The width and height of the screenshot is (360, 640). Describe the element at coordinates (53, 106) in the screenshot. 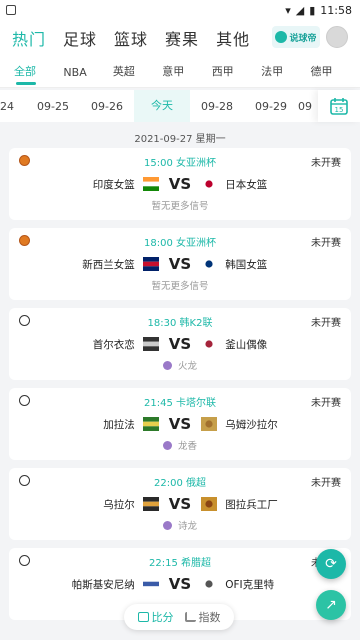

I see `date-item: 09-25` at that location.